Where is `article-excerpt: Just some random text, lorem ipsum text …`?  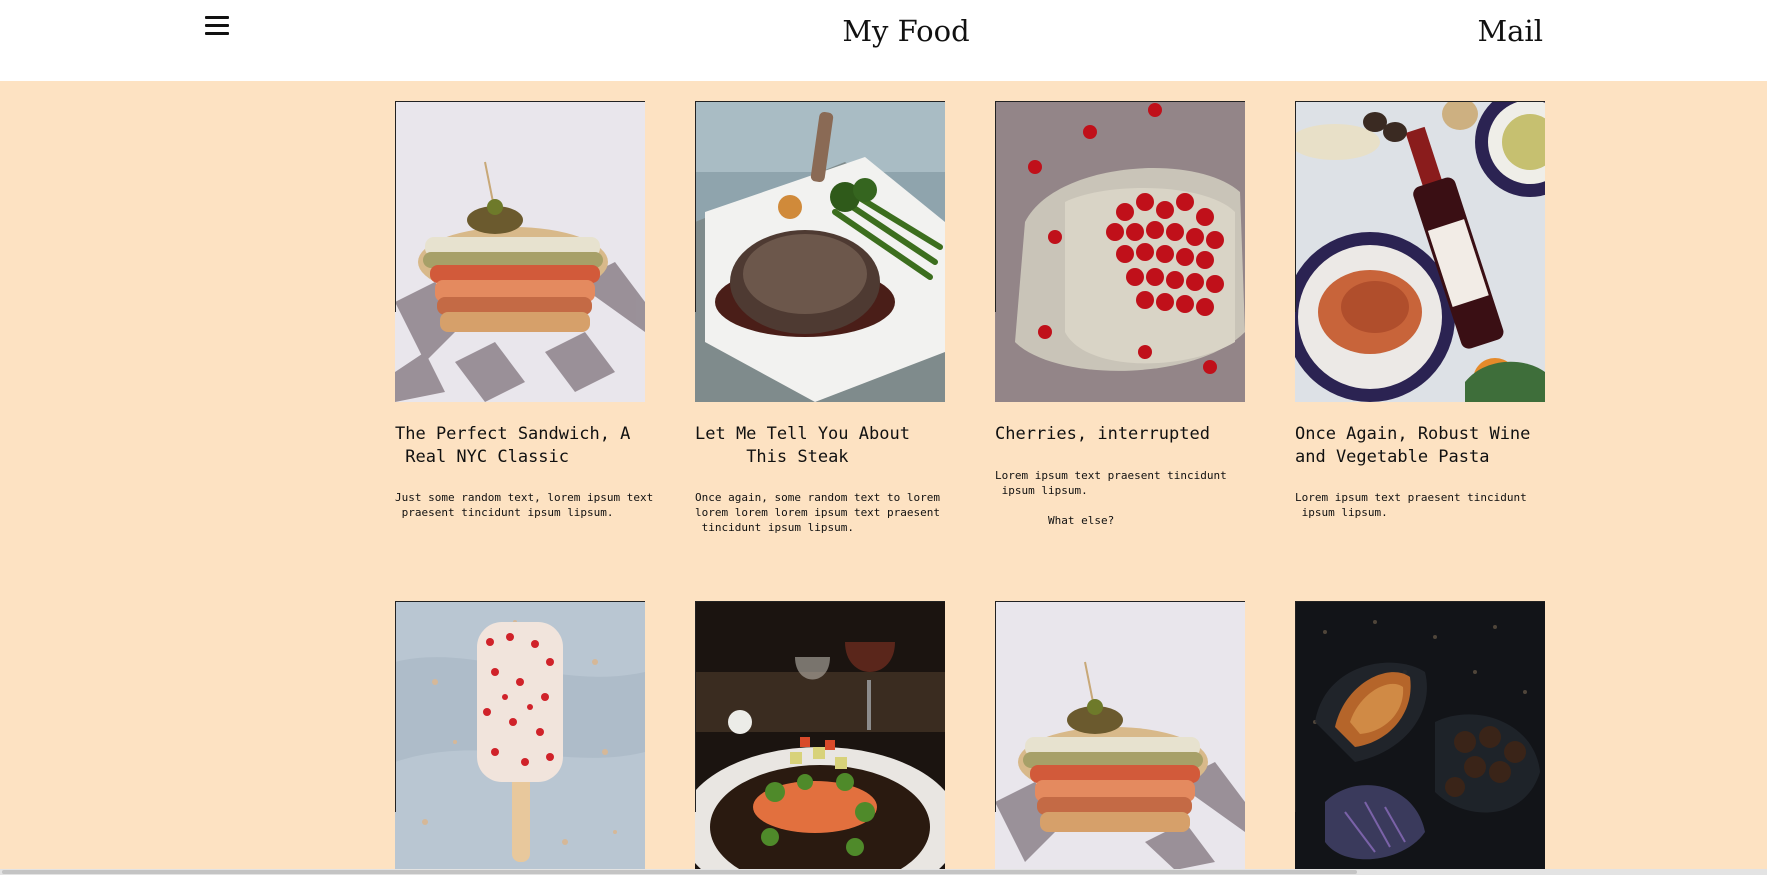 article-excerpt: Just some random text, lorem ipsum text … is located at coordinates (524, 505).